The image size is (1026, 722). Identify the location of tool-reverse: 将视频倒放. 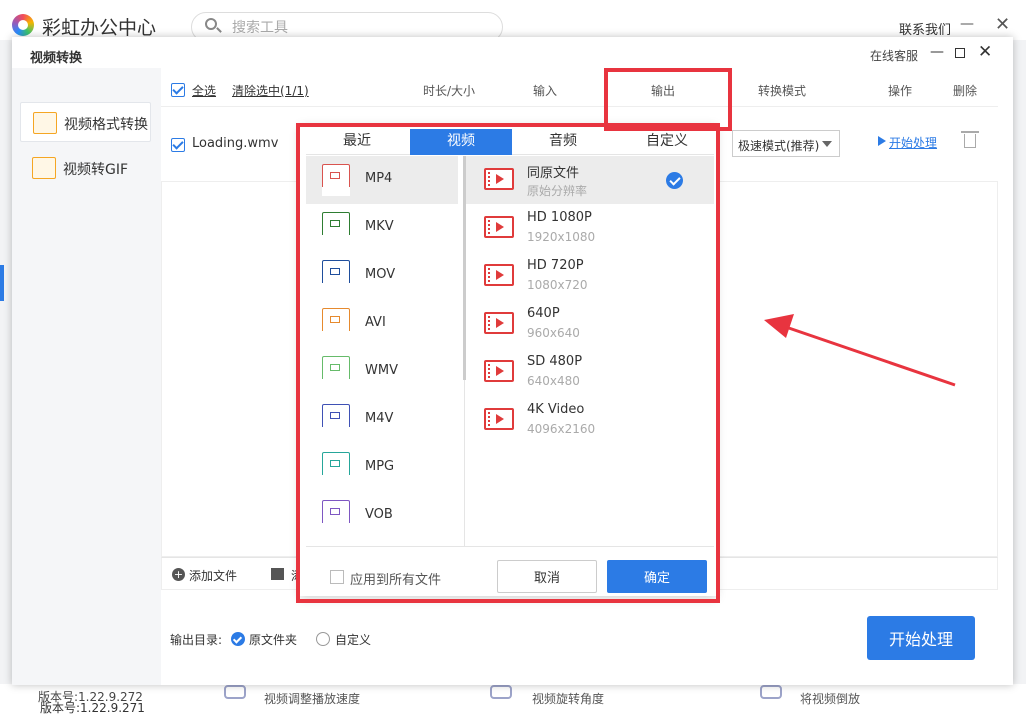
(830, 698).